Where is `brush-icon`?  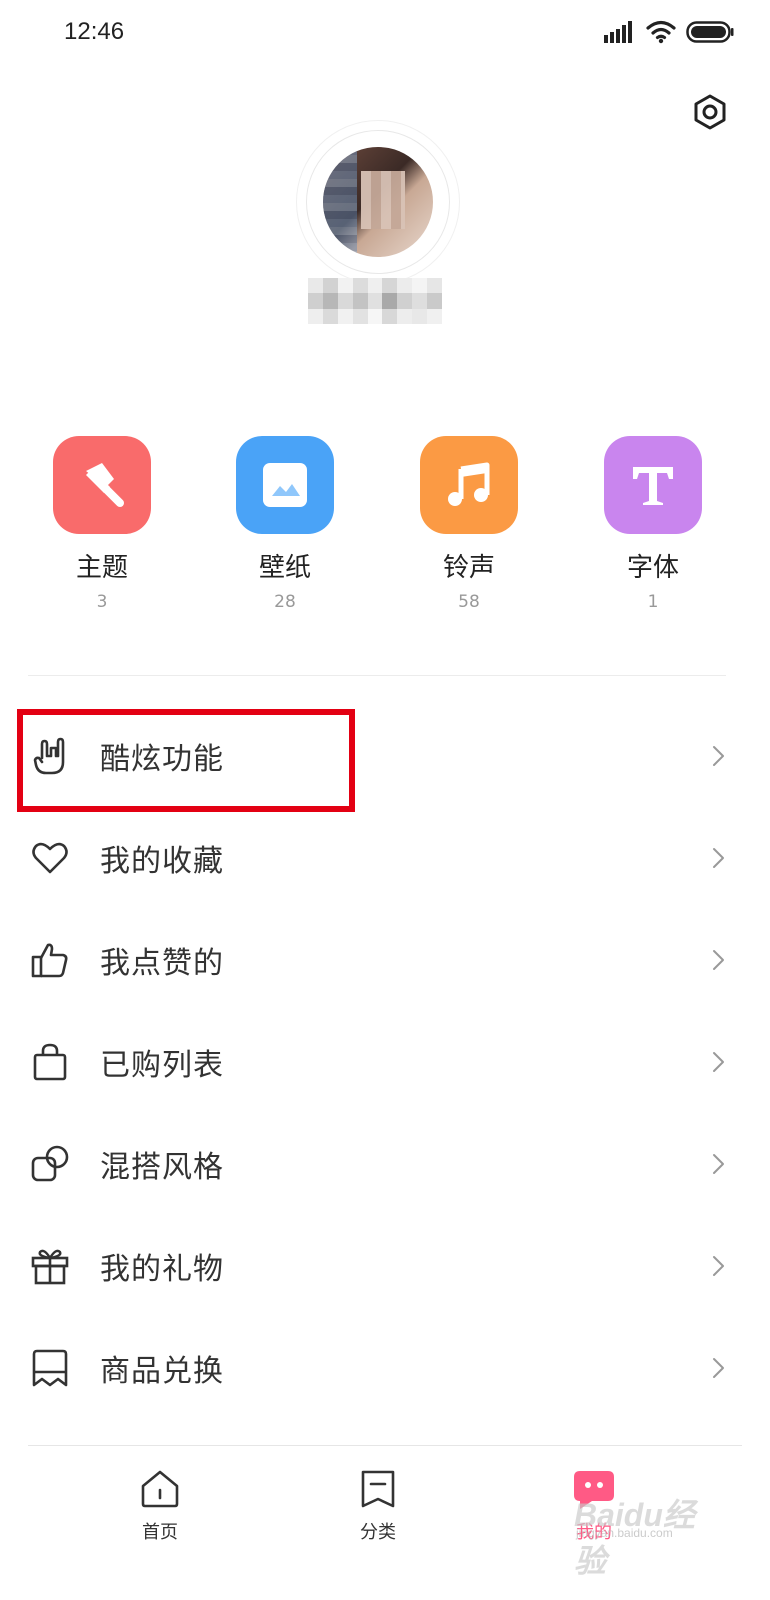 brush-icon is located at coordinates (105, 485).